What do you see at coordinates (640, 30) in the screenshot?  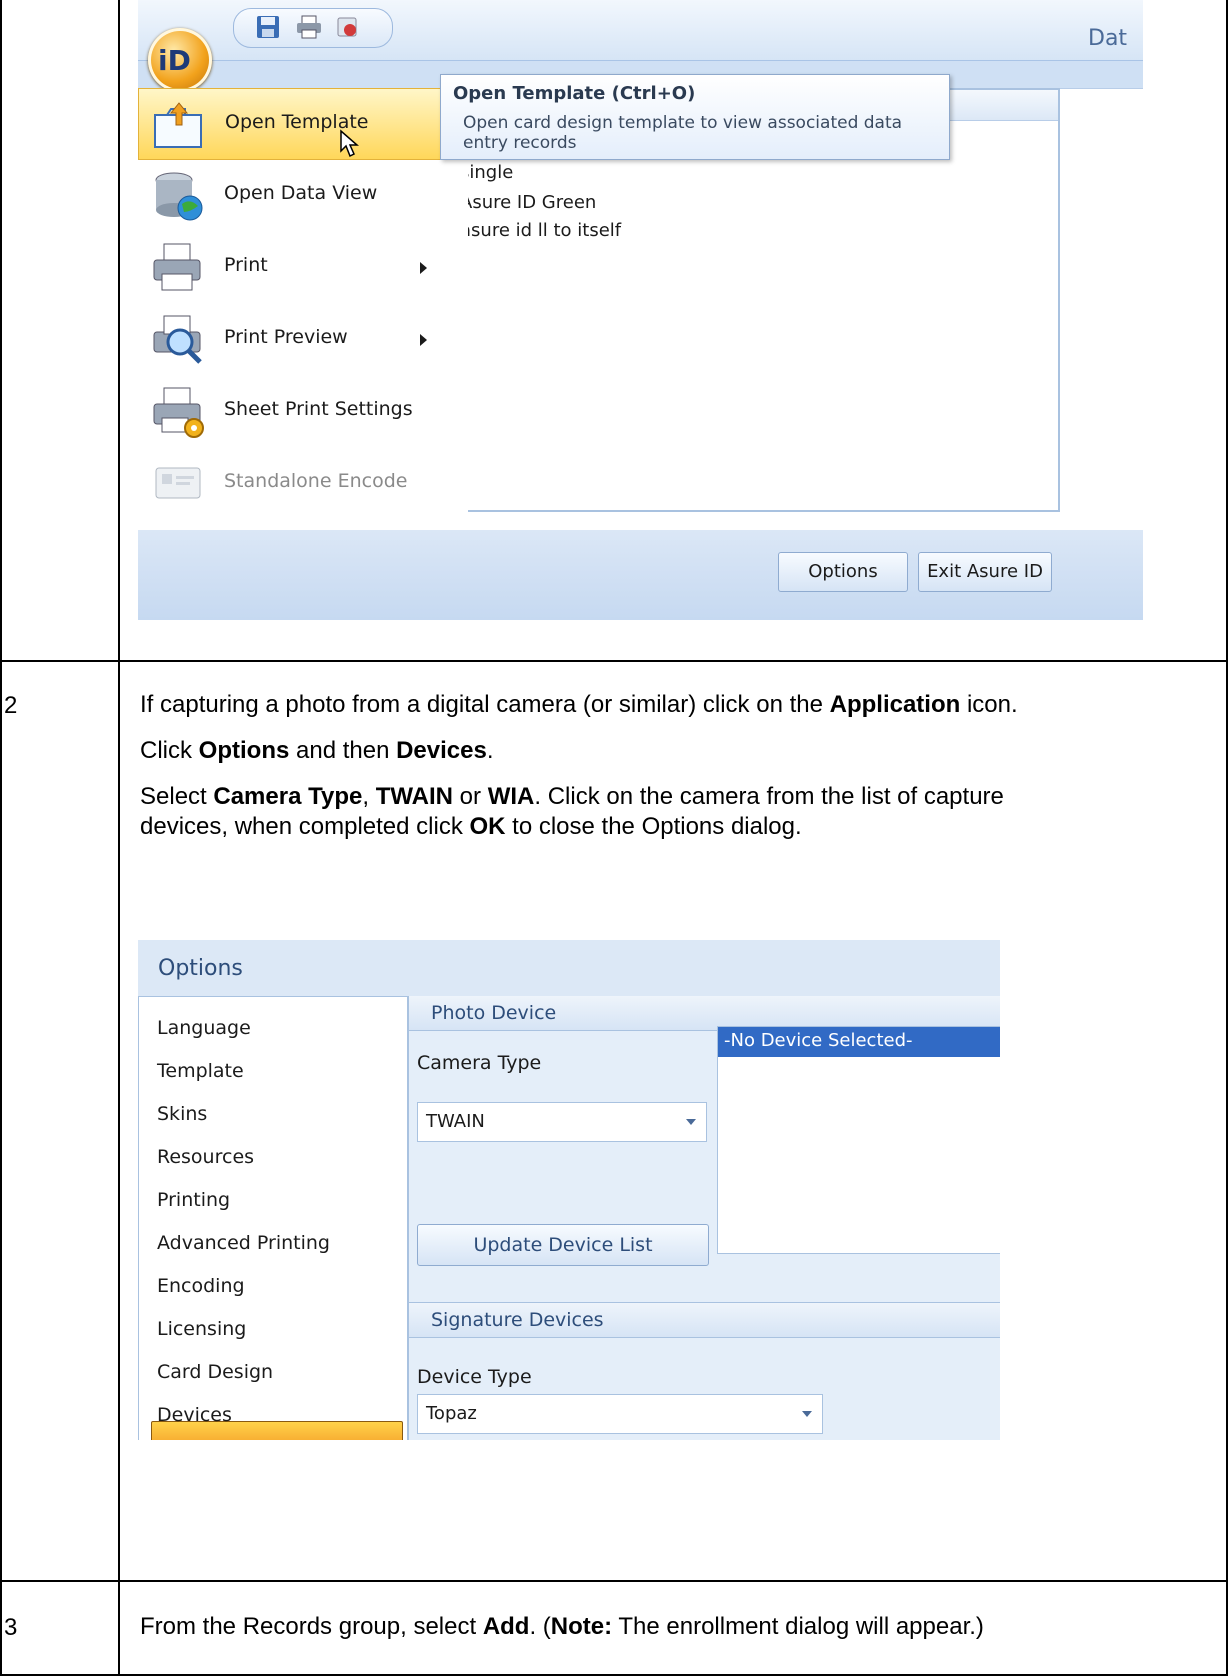 I see `ribbon-title-bar: Dat` at bounding box center [640, 30].